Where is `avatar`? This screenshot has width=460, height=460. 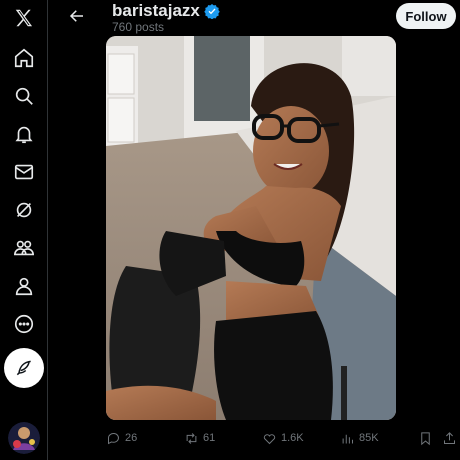
avatar is located at coordinates (24, 438).